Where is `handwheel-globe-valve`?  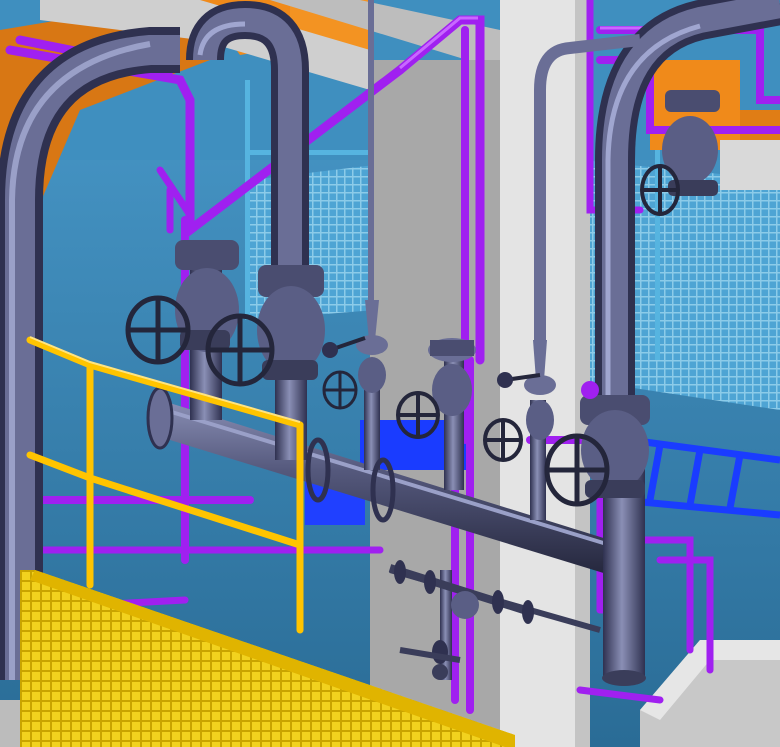
handwheel-globe-valve is located at coordinates (418, 415).